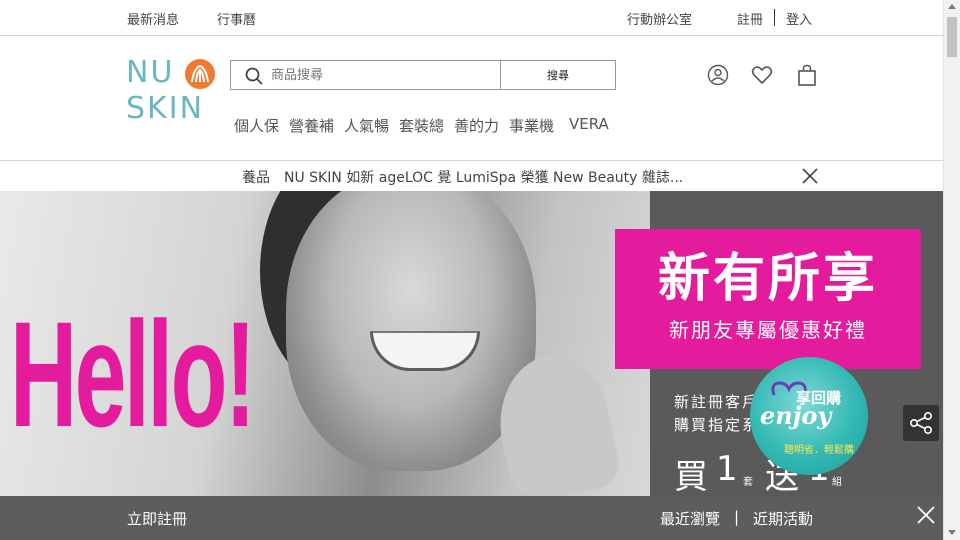 This screenshot has width=960, height=540. I want to click on signup-now-button: 立即註冊, so click(157, 518).